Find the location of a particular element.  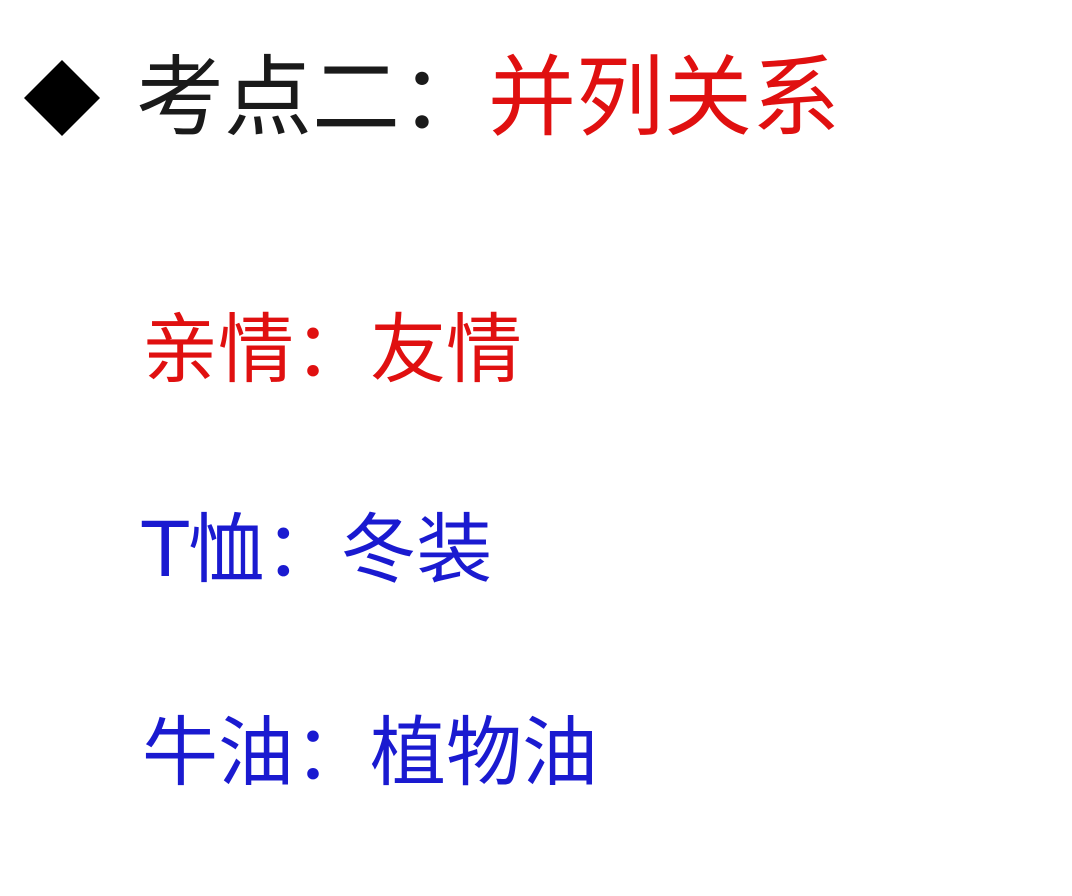

section-heading: 考点二： 并列关系 is located at coordinates (431, 98).